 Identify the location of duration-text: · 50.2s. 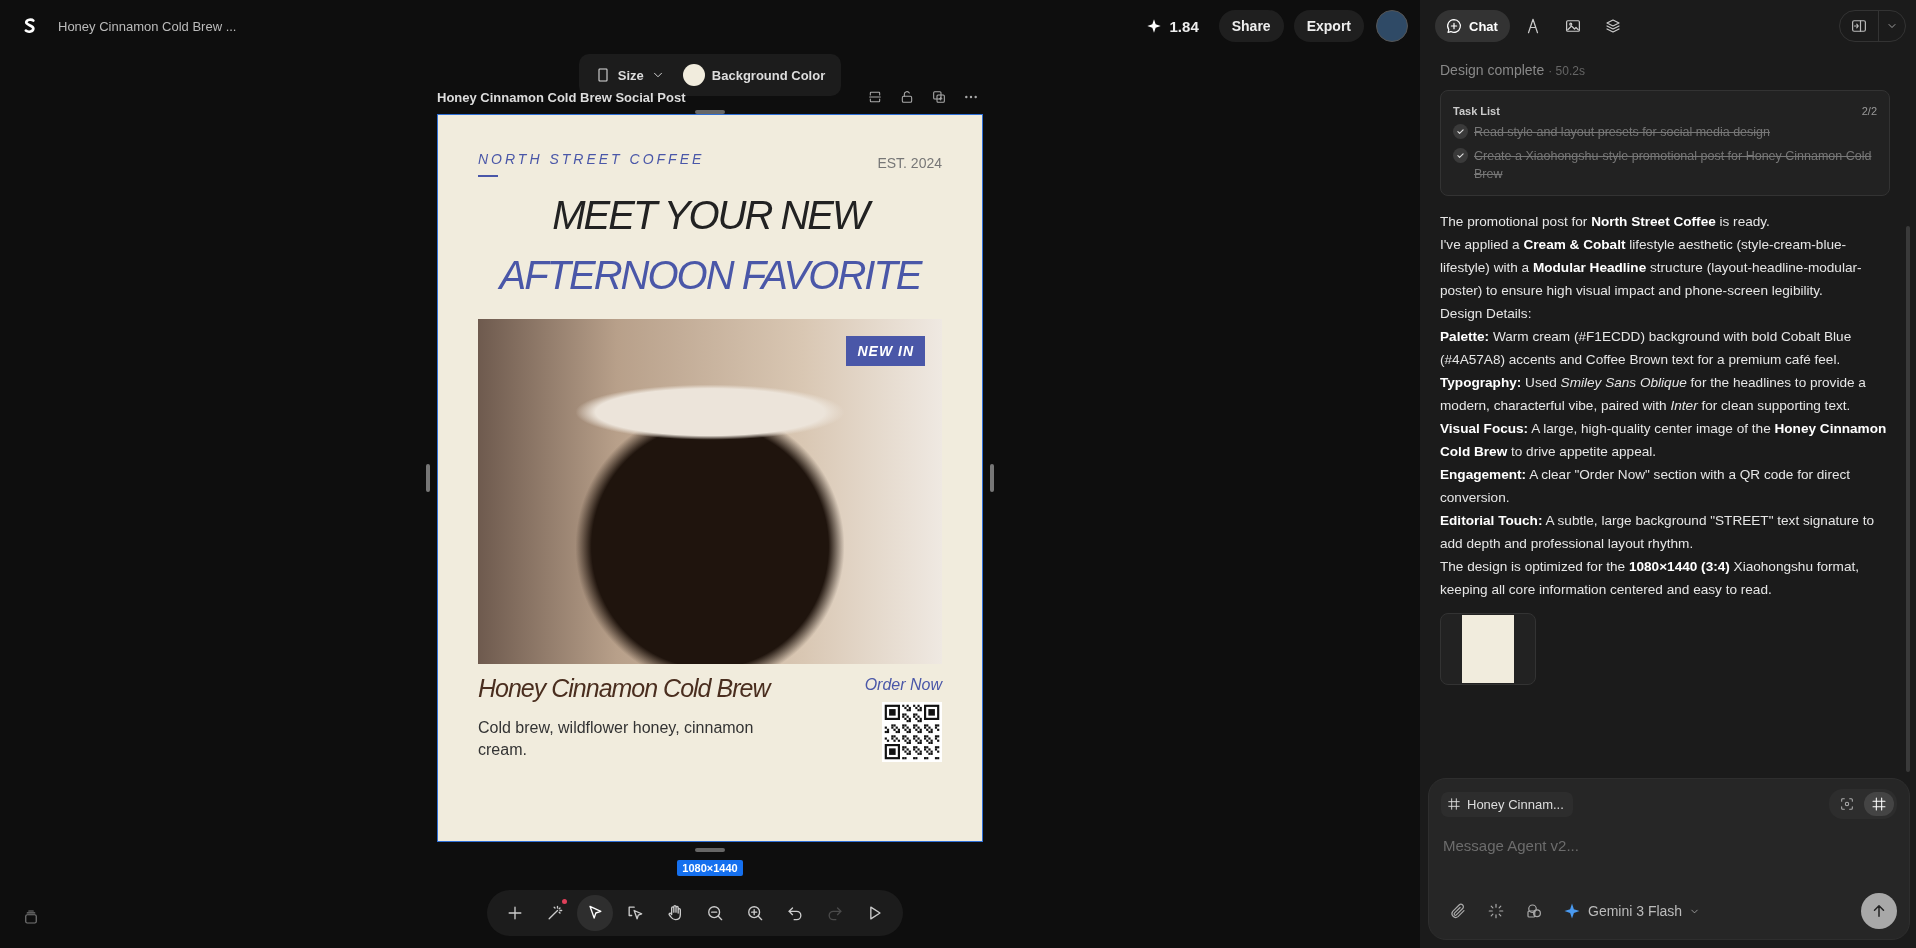
(1566, 71).